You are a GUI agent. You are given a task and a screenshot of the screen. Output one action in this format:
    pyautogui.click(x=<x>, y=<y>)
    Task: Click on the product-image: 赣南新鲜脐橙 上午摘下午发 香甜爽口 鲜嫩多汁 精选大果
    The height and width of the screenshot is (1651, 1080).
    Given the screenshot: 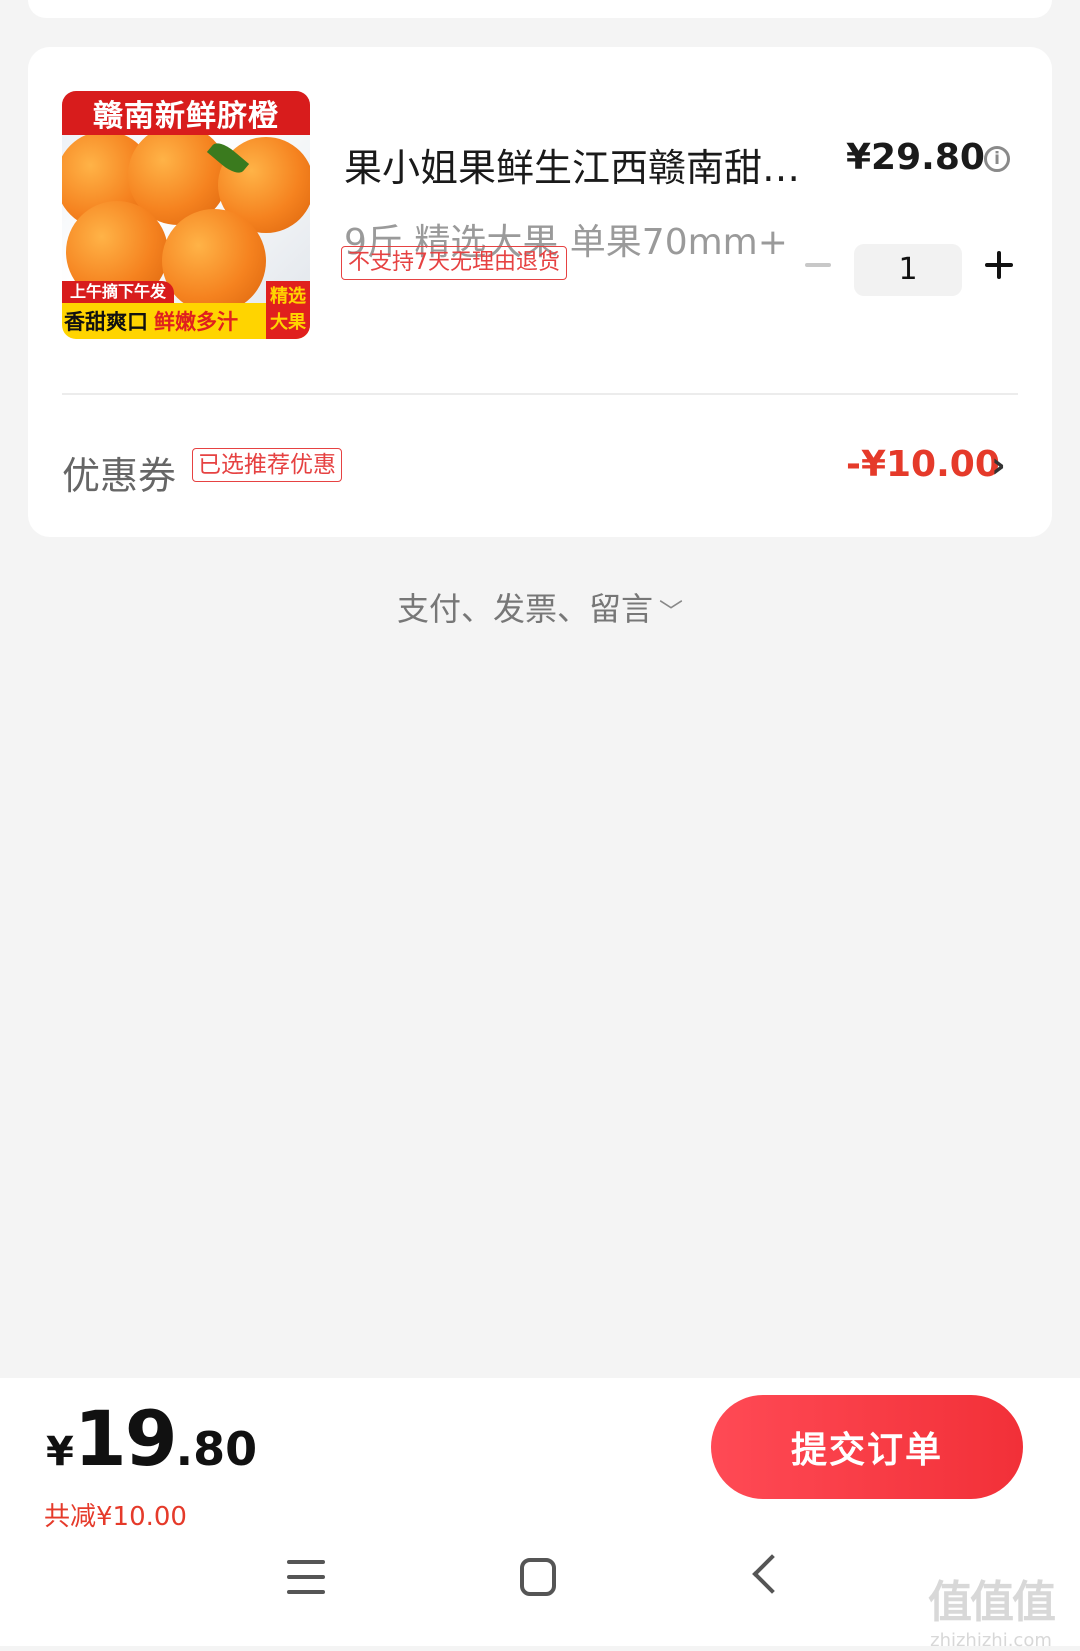 What is the action you would take?
    pyautogui.click(x=186, y=215)
    